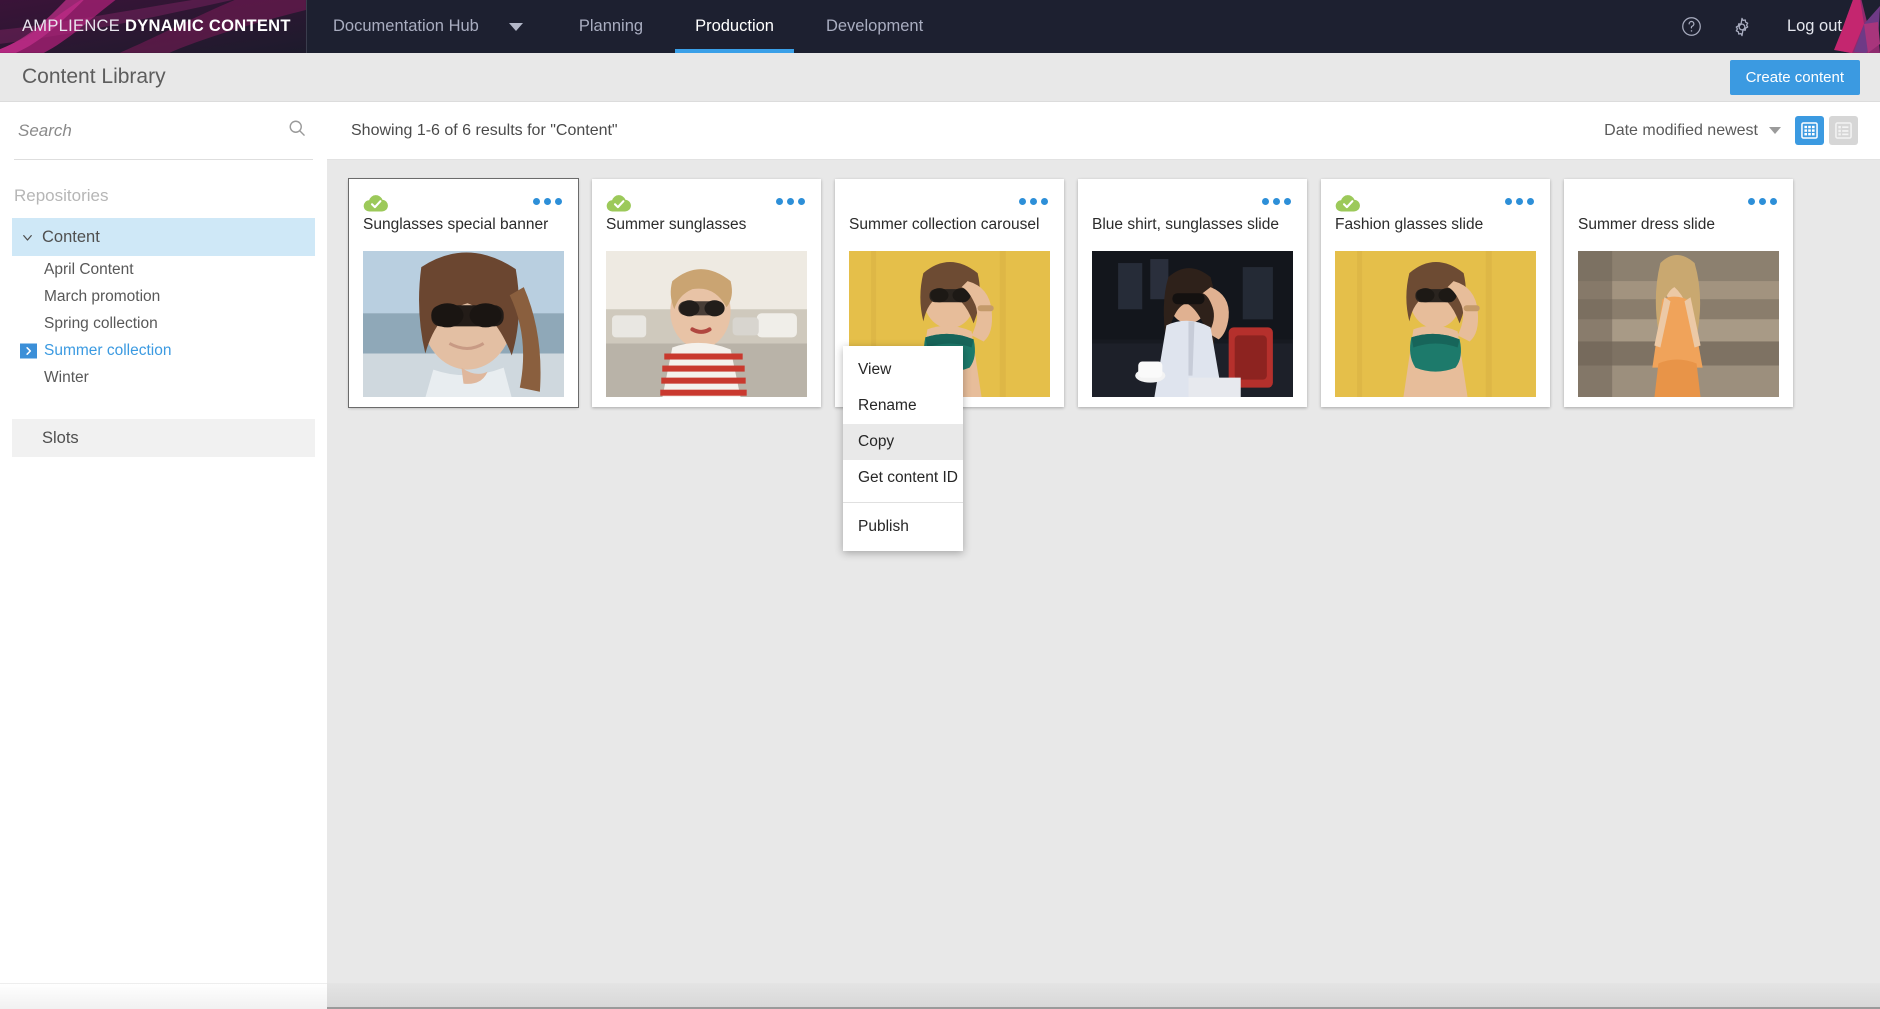  I want to click on card-context-menu: View Rename Copy Get content ID Publish, so click(903, 448).